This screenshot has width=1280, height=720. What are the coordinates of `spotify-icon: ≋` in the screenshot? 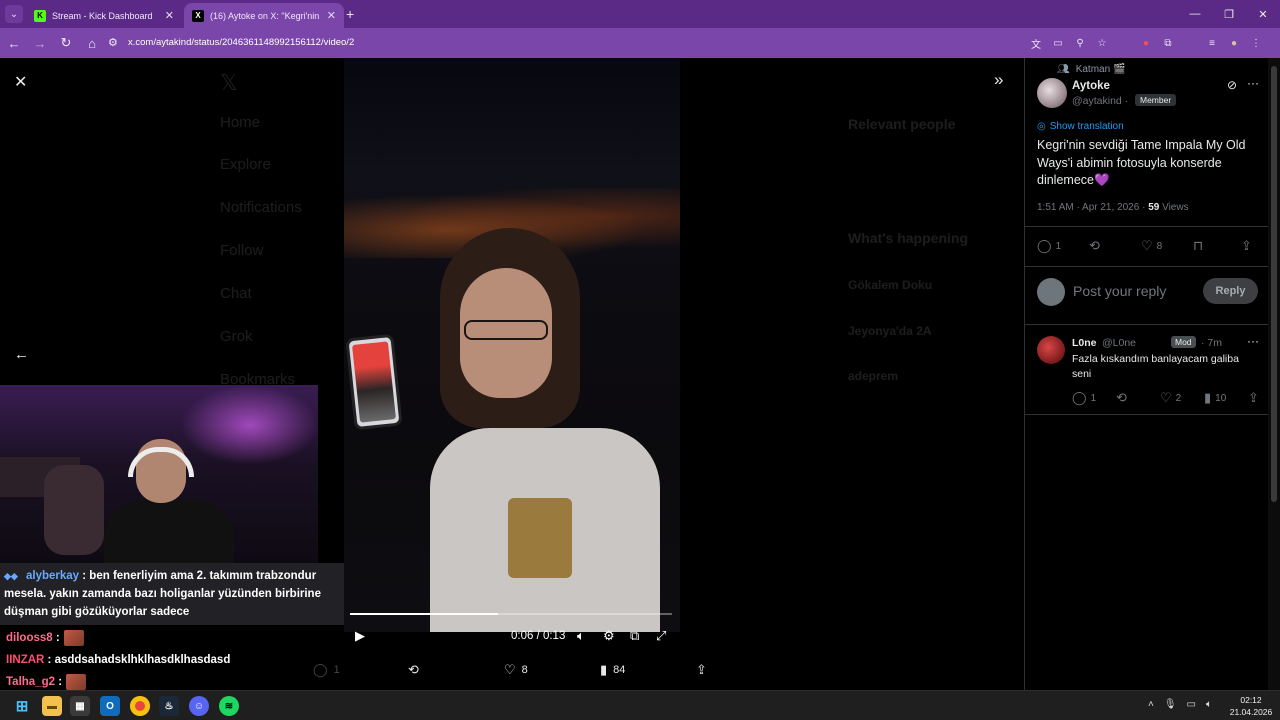 It's located at (229, 706).